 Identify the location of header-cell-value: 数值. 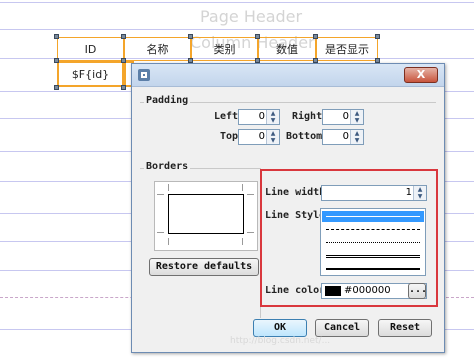
(287, 49).